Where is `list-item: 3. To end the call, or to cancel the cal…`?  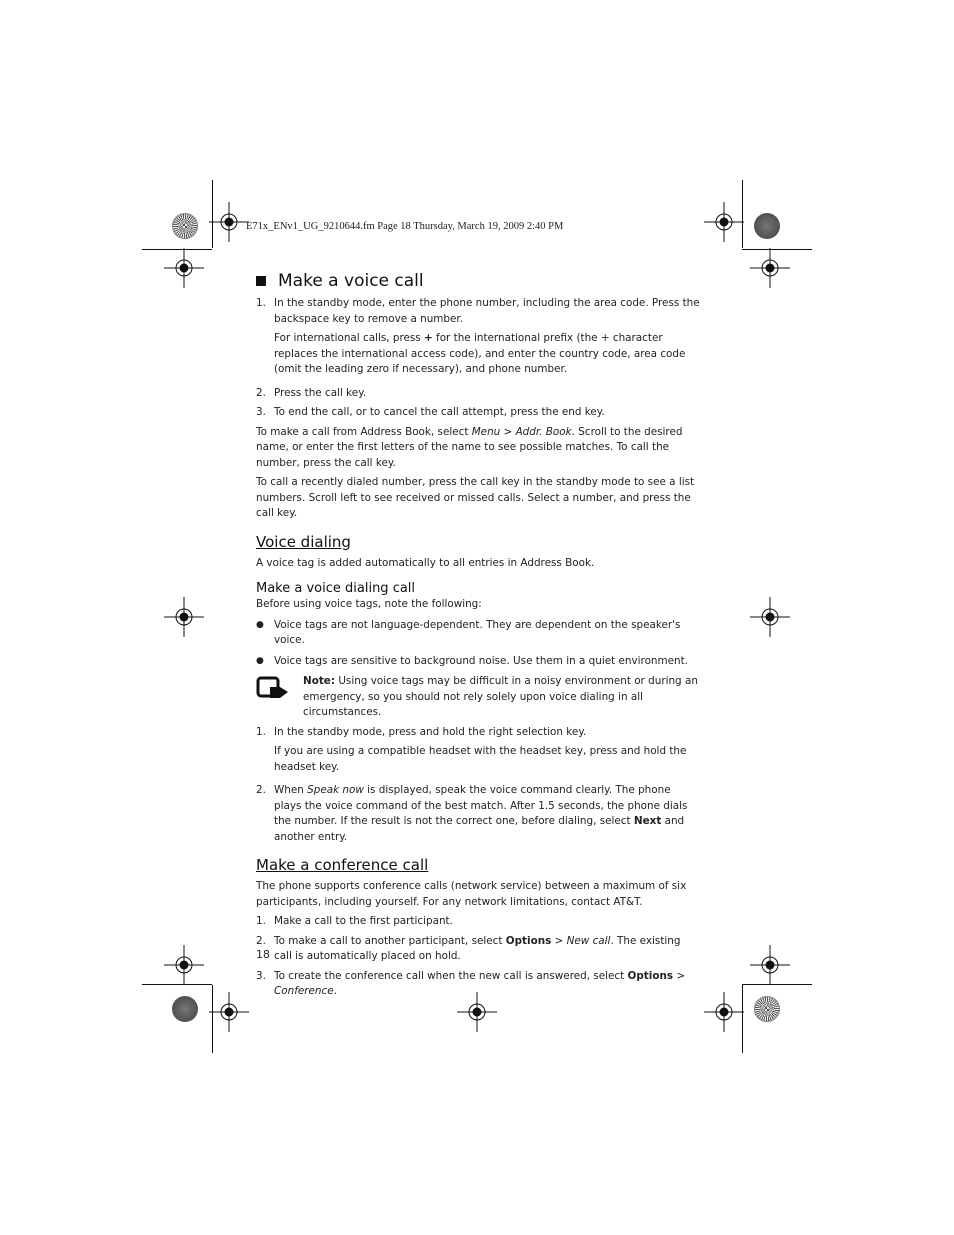 list-item: 3. To end the call, or to cancel the cal… is located at coordinates (478, 413).